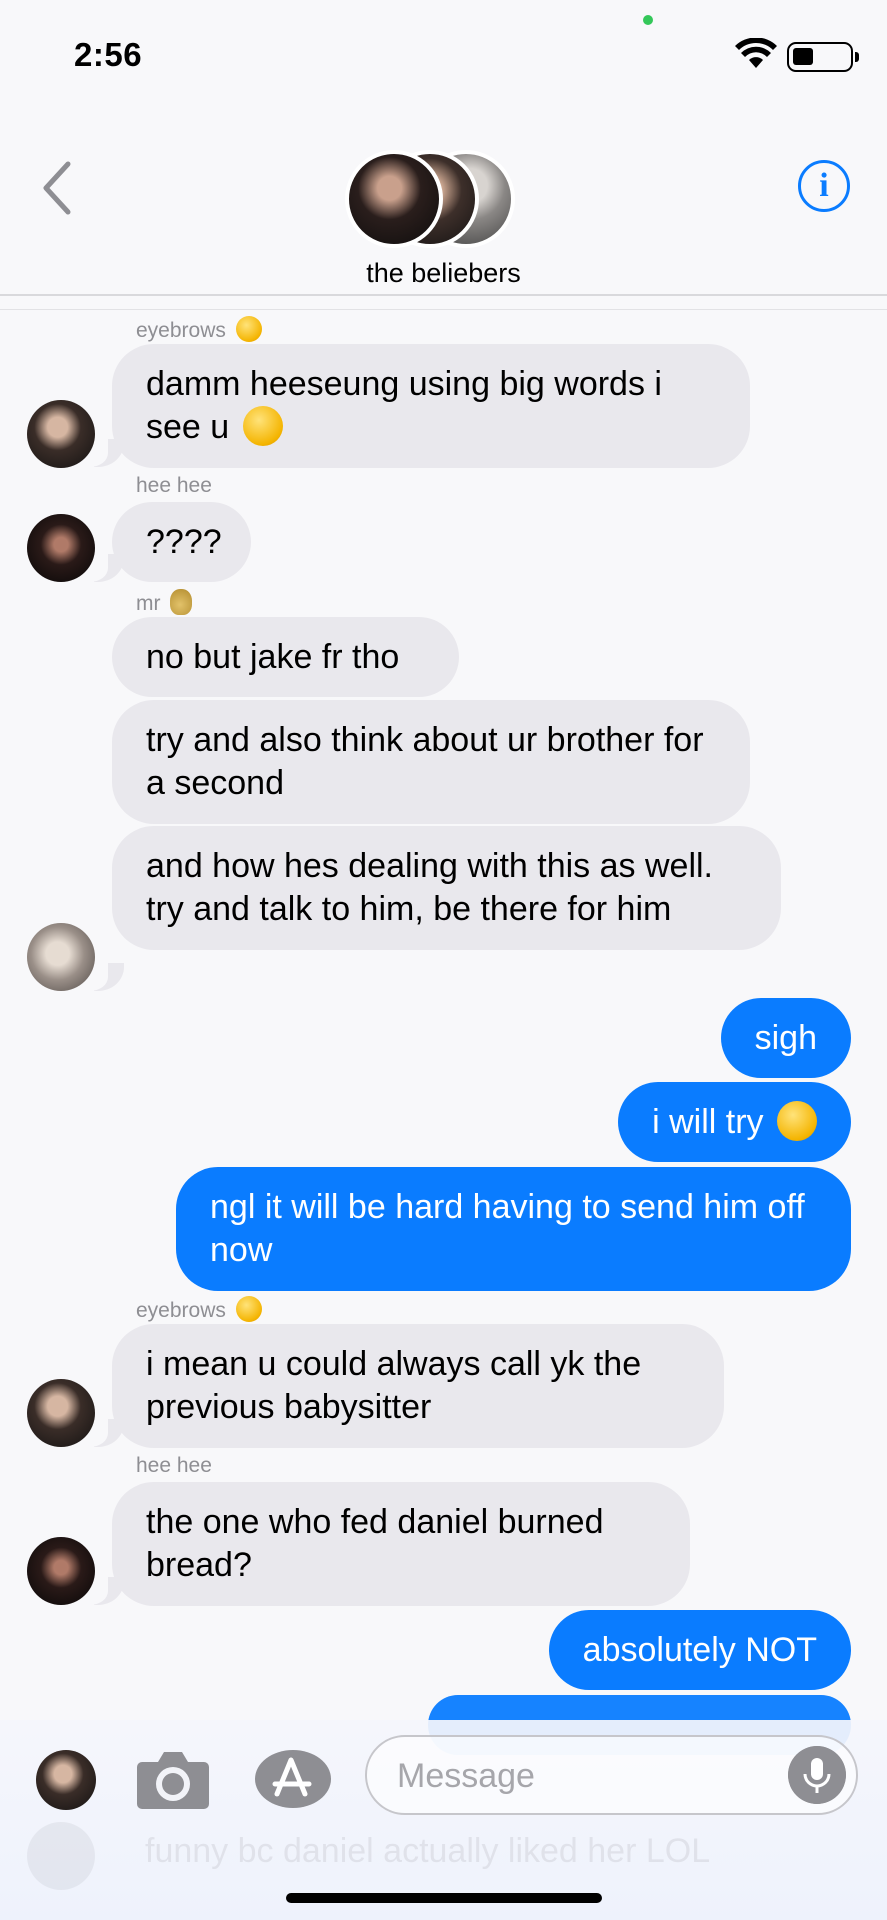 The image size is (887, 1920). I want to click on outgoing-message-bubble: sigh, so click(785, 1038).